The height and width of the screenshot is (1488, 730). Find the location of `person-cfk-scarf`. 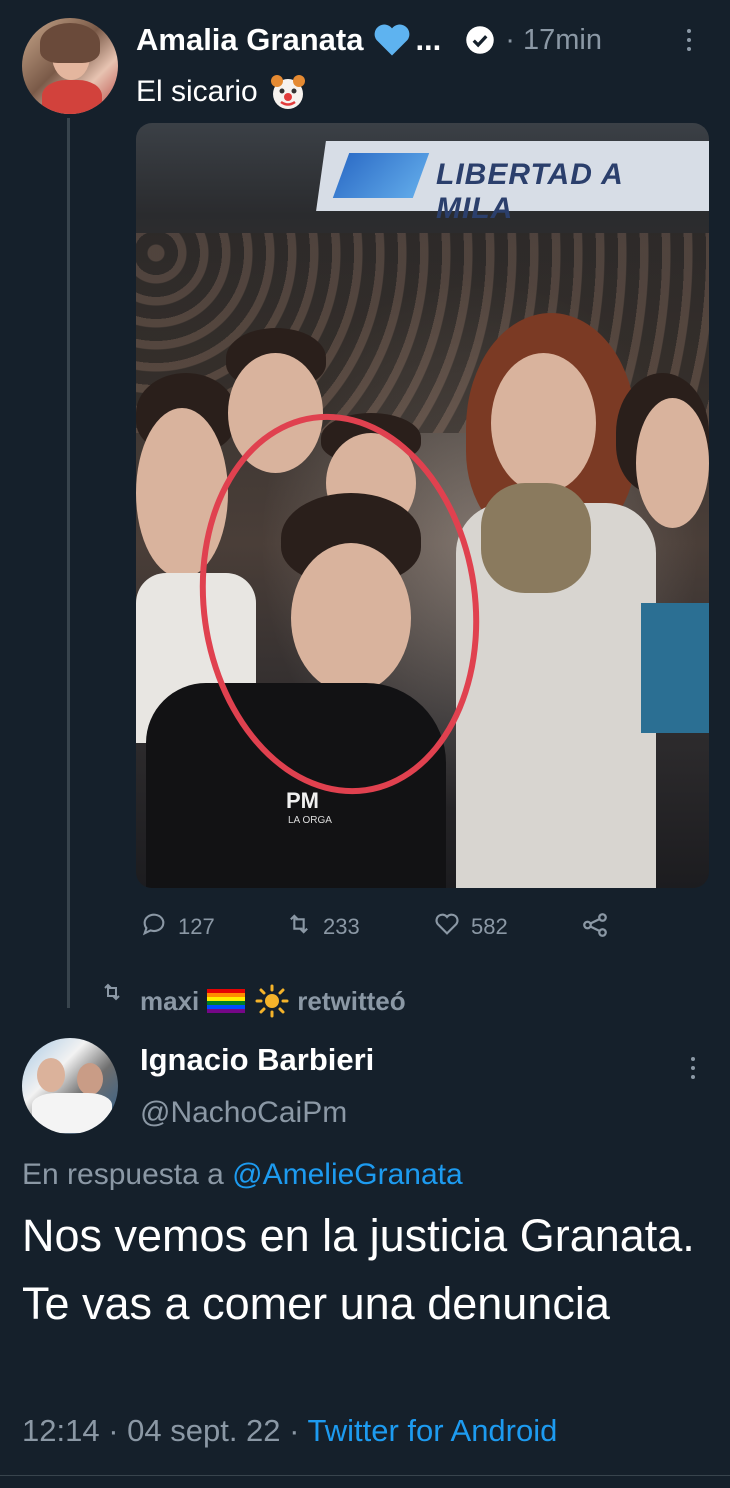

person-cfk-scarf is located at coordinates (536, 538).